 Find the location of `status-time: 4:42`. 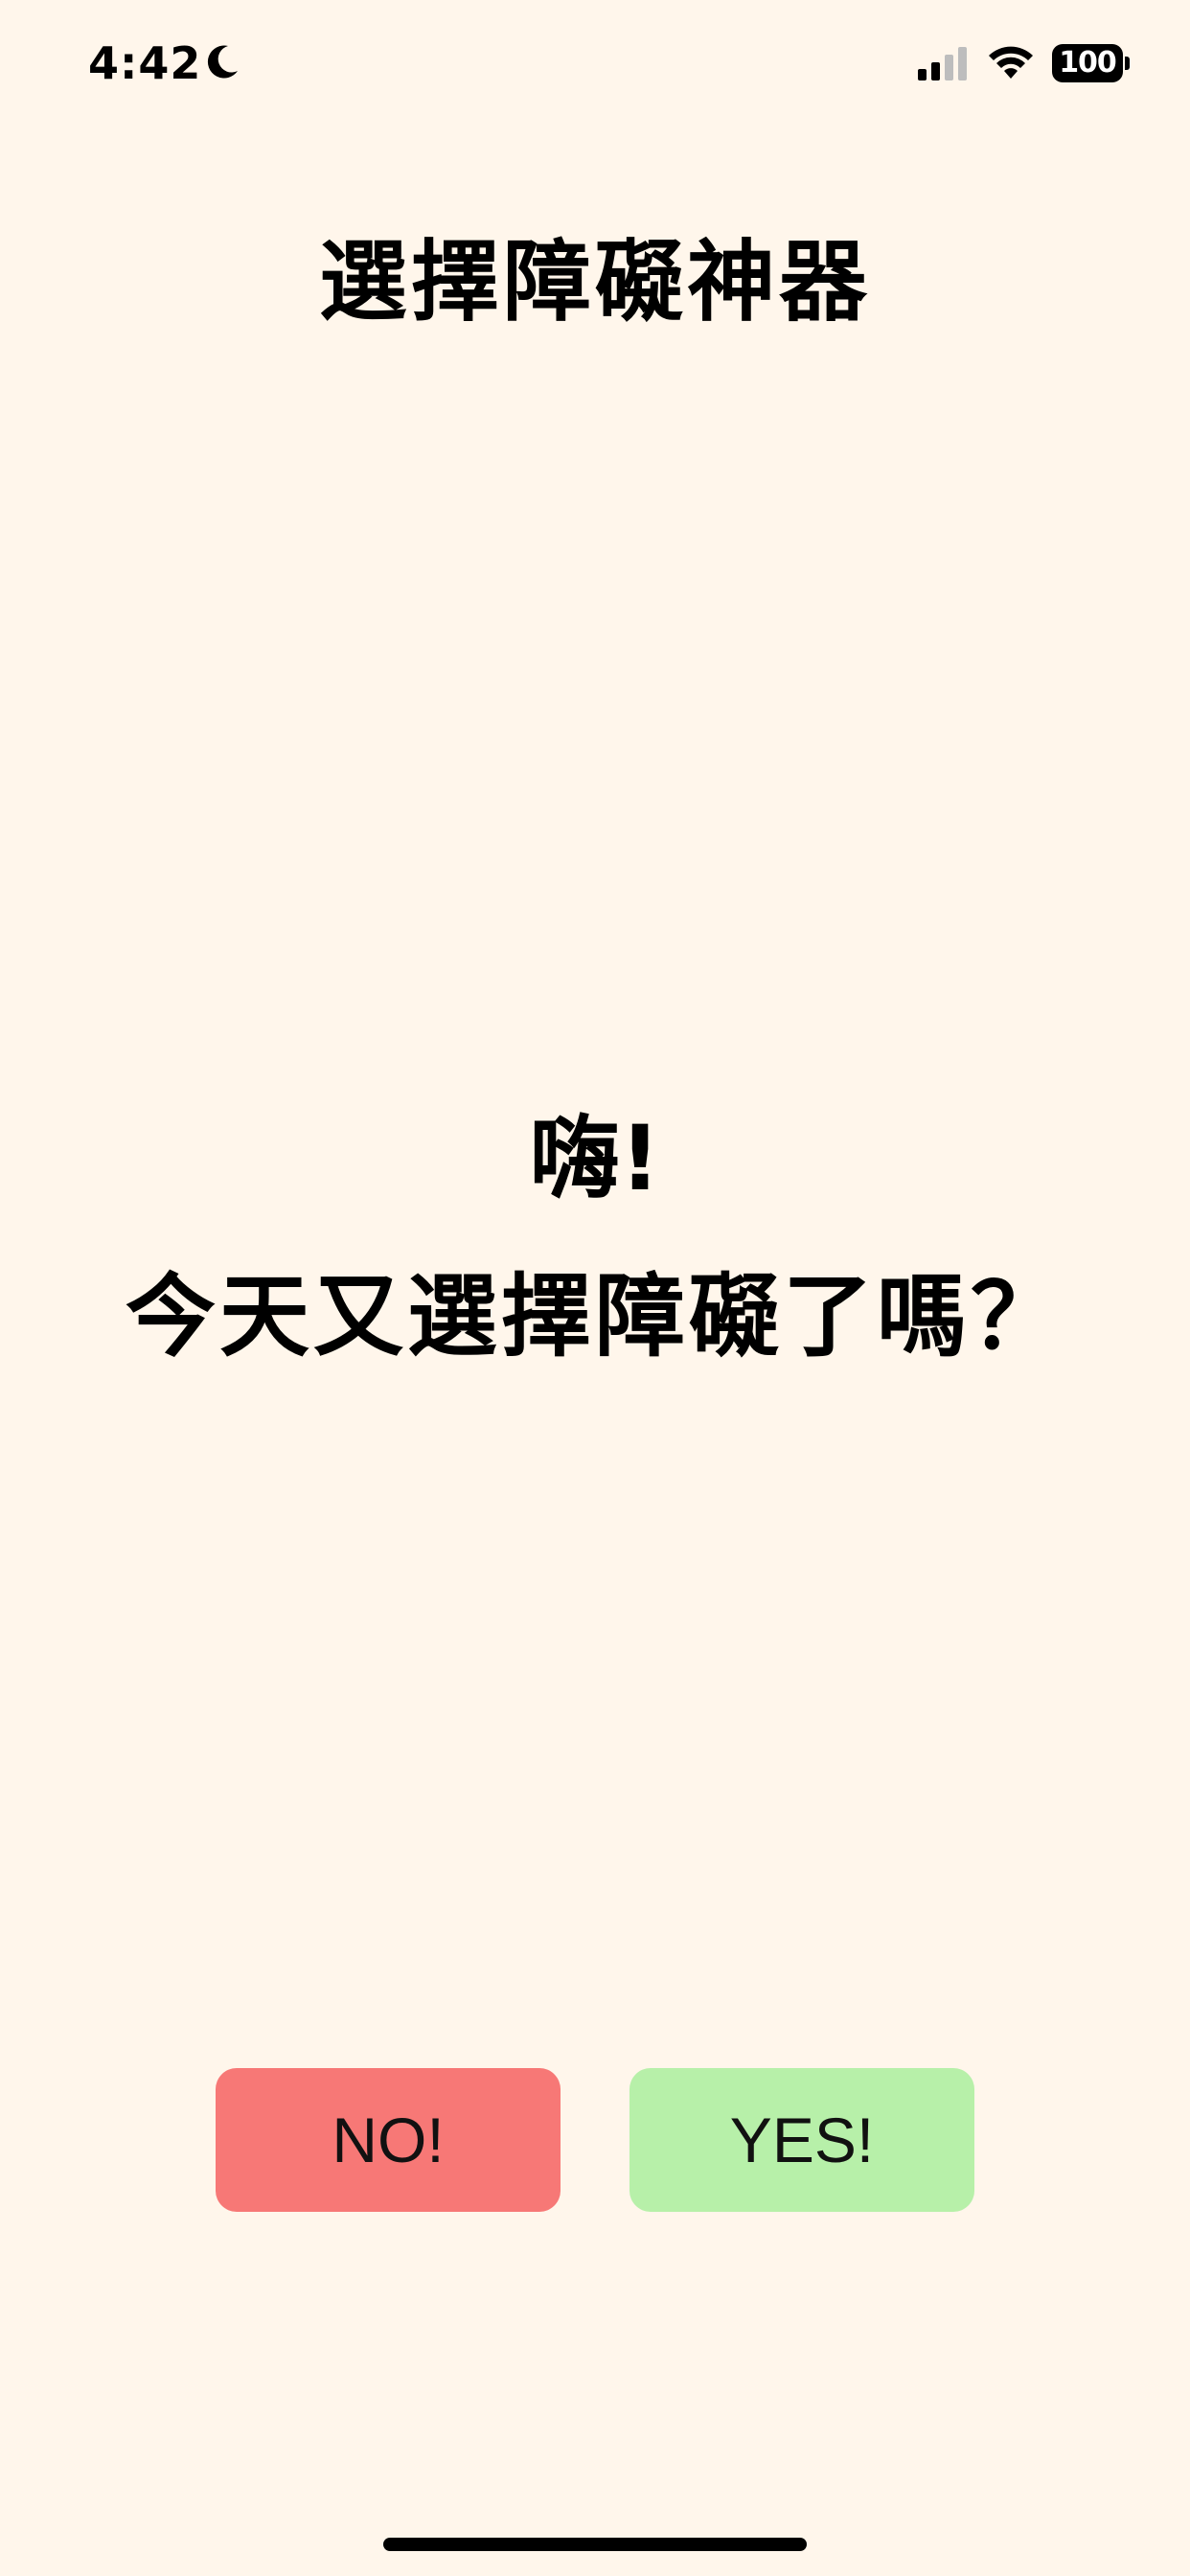

status-time: 4:42 is located at coordinates (145, 63).